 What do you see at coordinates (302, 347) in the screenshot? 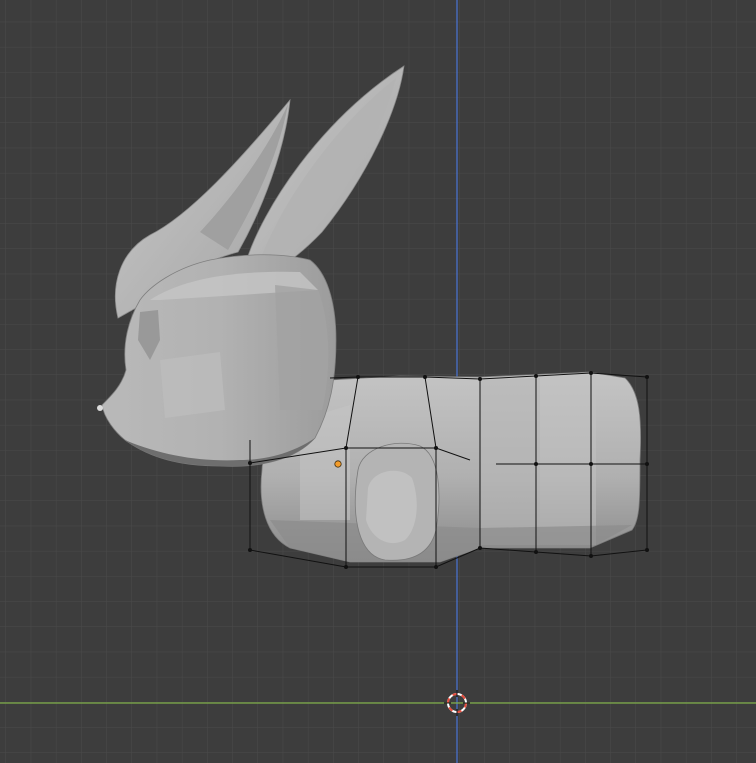
I see `head-facet-side` at bounding box center [302, 347].